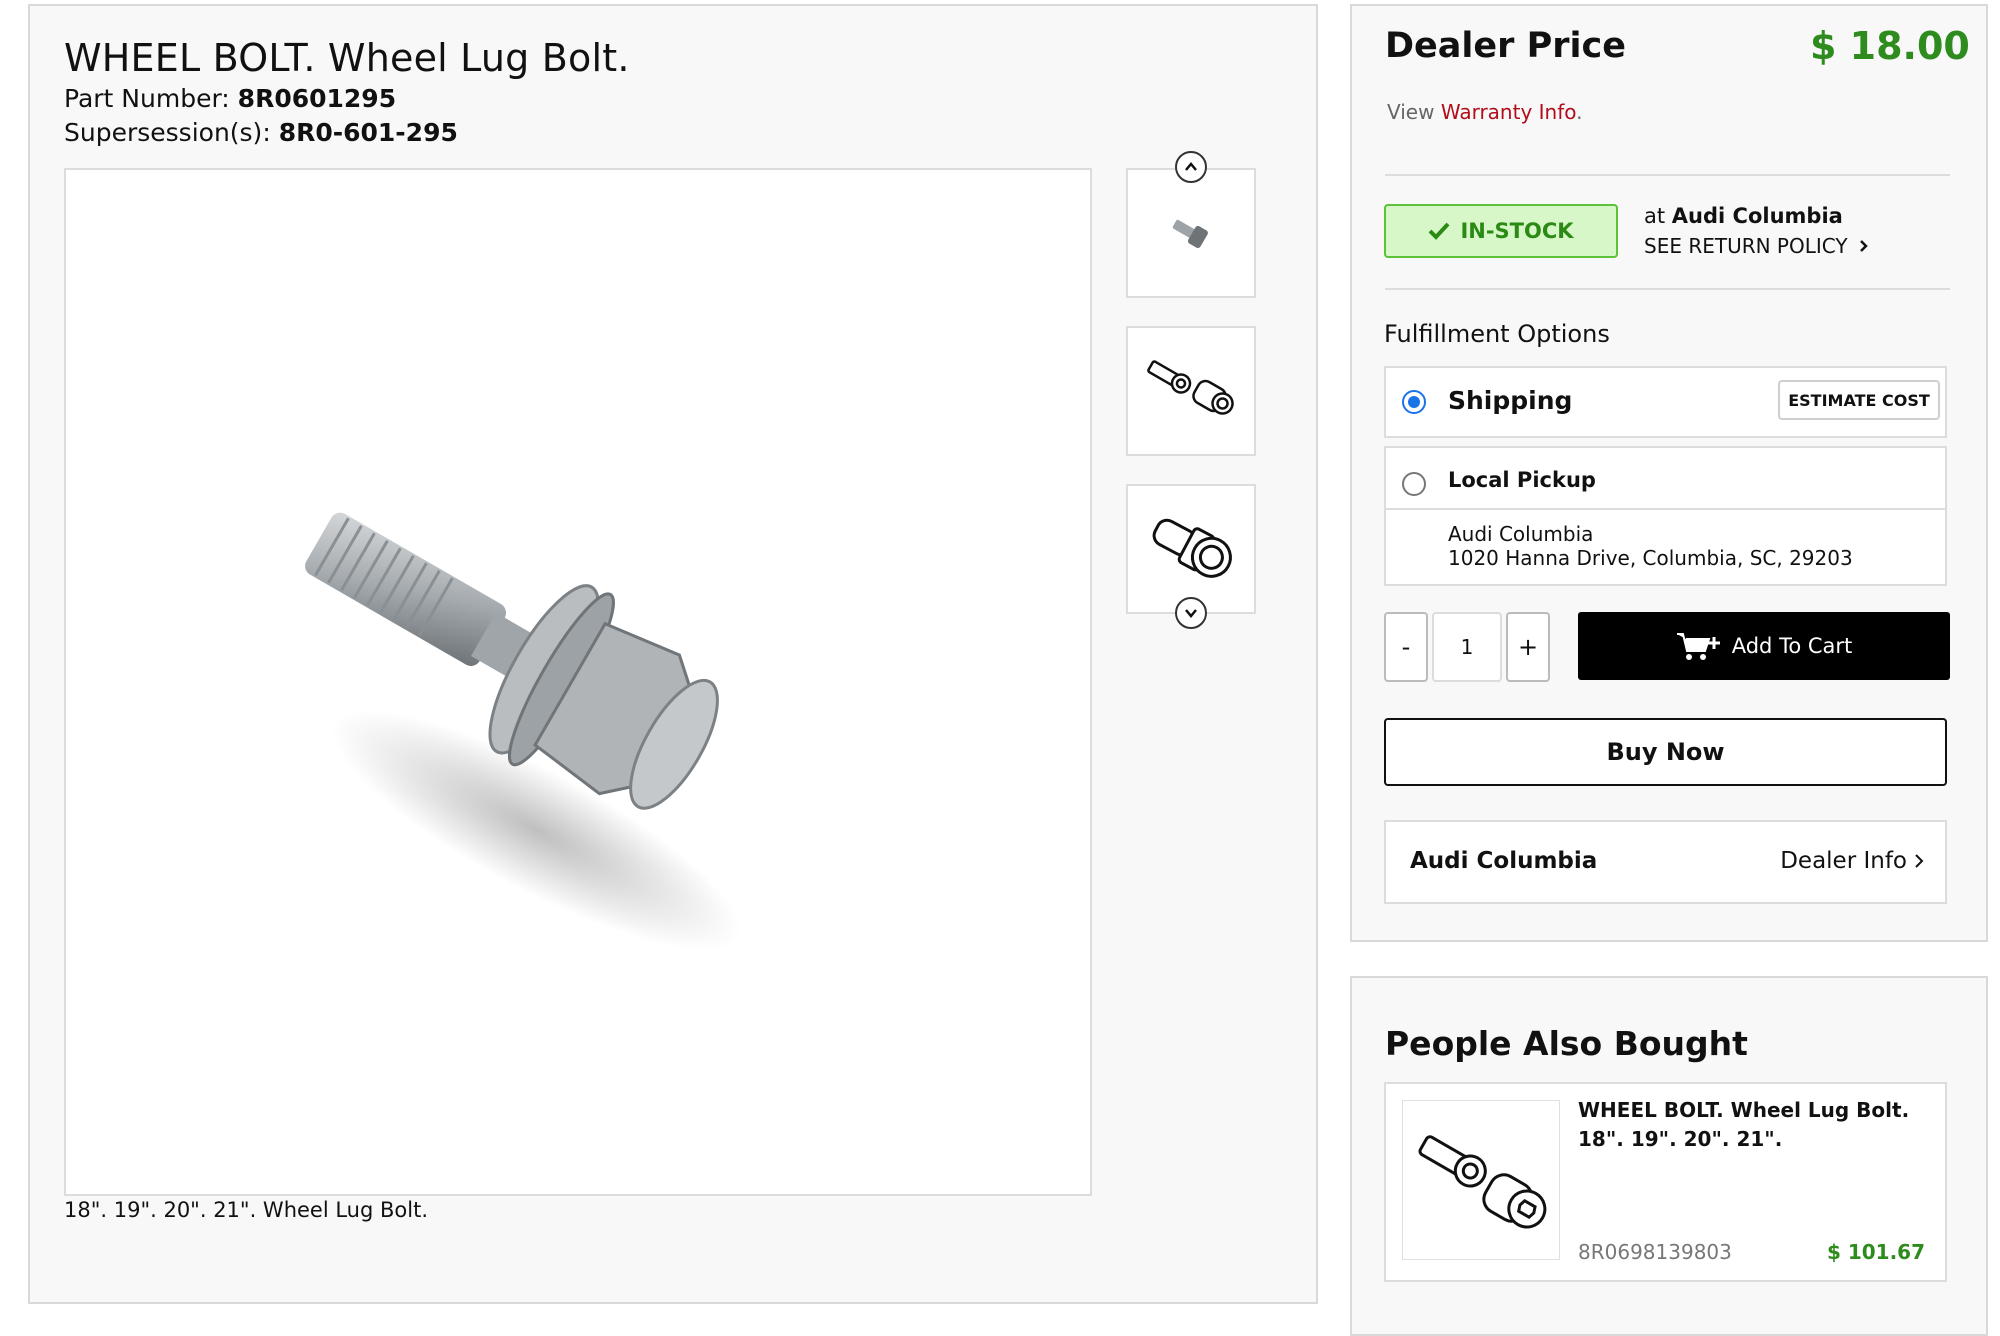  I want to click on thumbnail-bolt-diagram, so click(1191, 549).